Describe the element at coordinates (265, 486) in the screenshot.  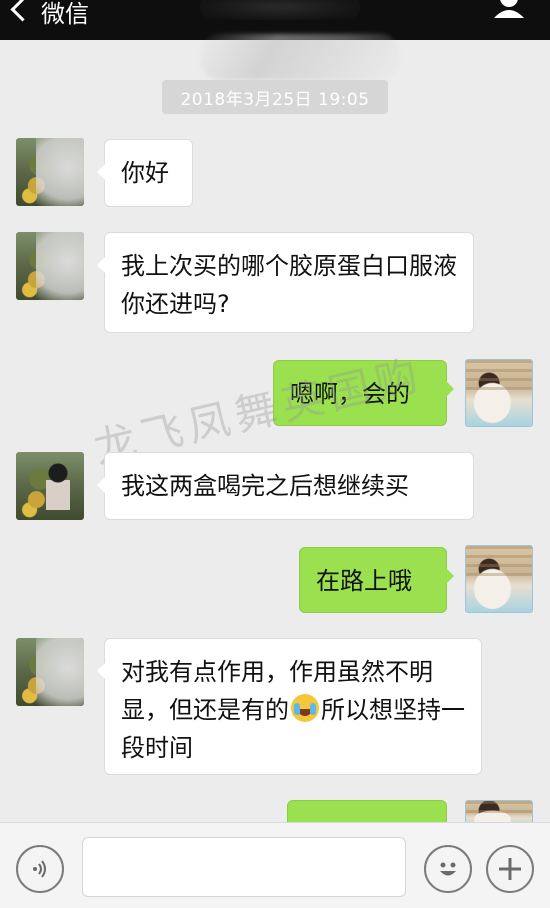
I see `message-text: 我这两盒喝完之后想继续买` at that location.